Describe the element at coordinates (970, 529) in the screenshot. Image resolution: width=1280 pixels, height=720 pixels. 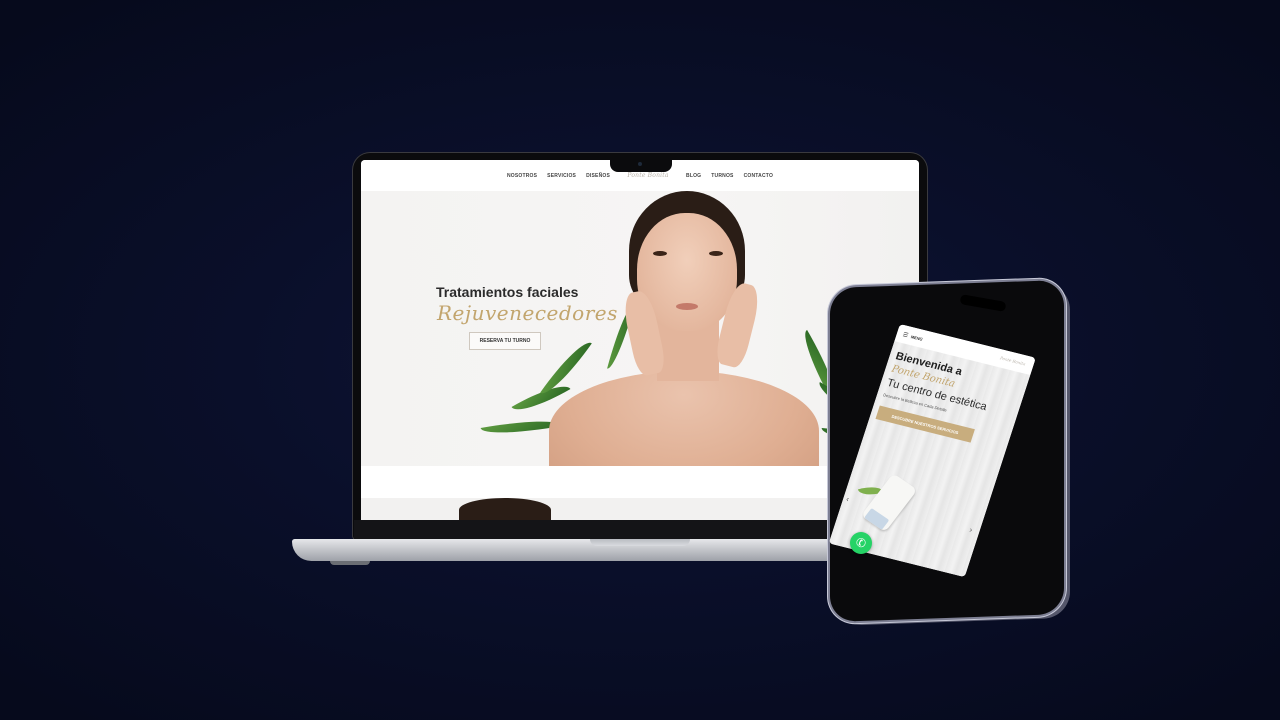
I see `carousel-next-icon: ›` at that location.